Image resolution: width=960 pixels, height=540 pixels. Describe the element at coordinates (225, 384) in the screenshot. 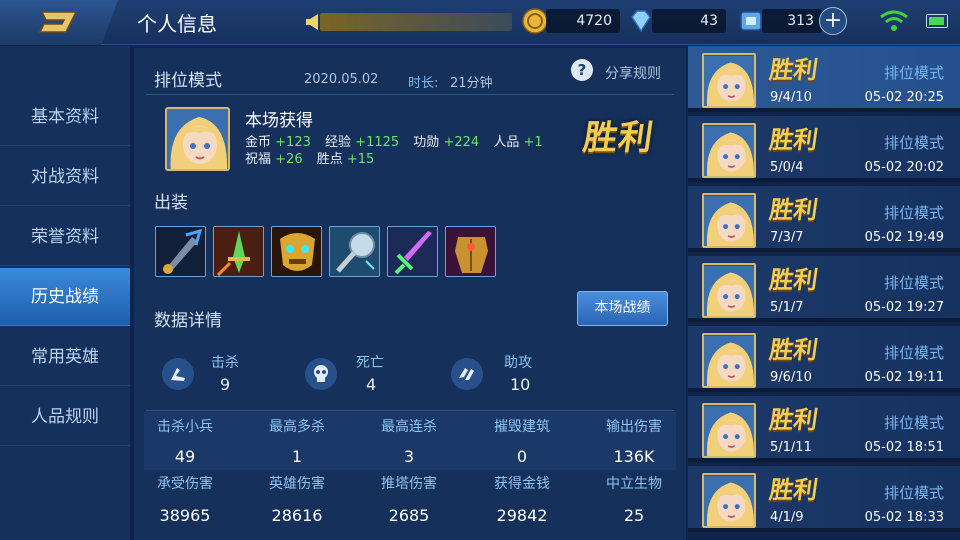

I see `kills-value: 9` at that location.